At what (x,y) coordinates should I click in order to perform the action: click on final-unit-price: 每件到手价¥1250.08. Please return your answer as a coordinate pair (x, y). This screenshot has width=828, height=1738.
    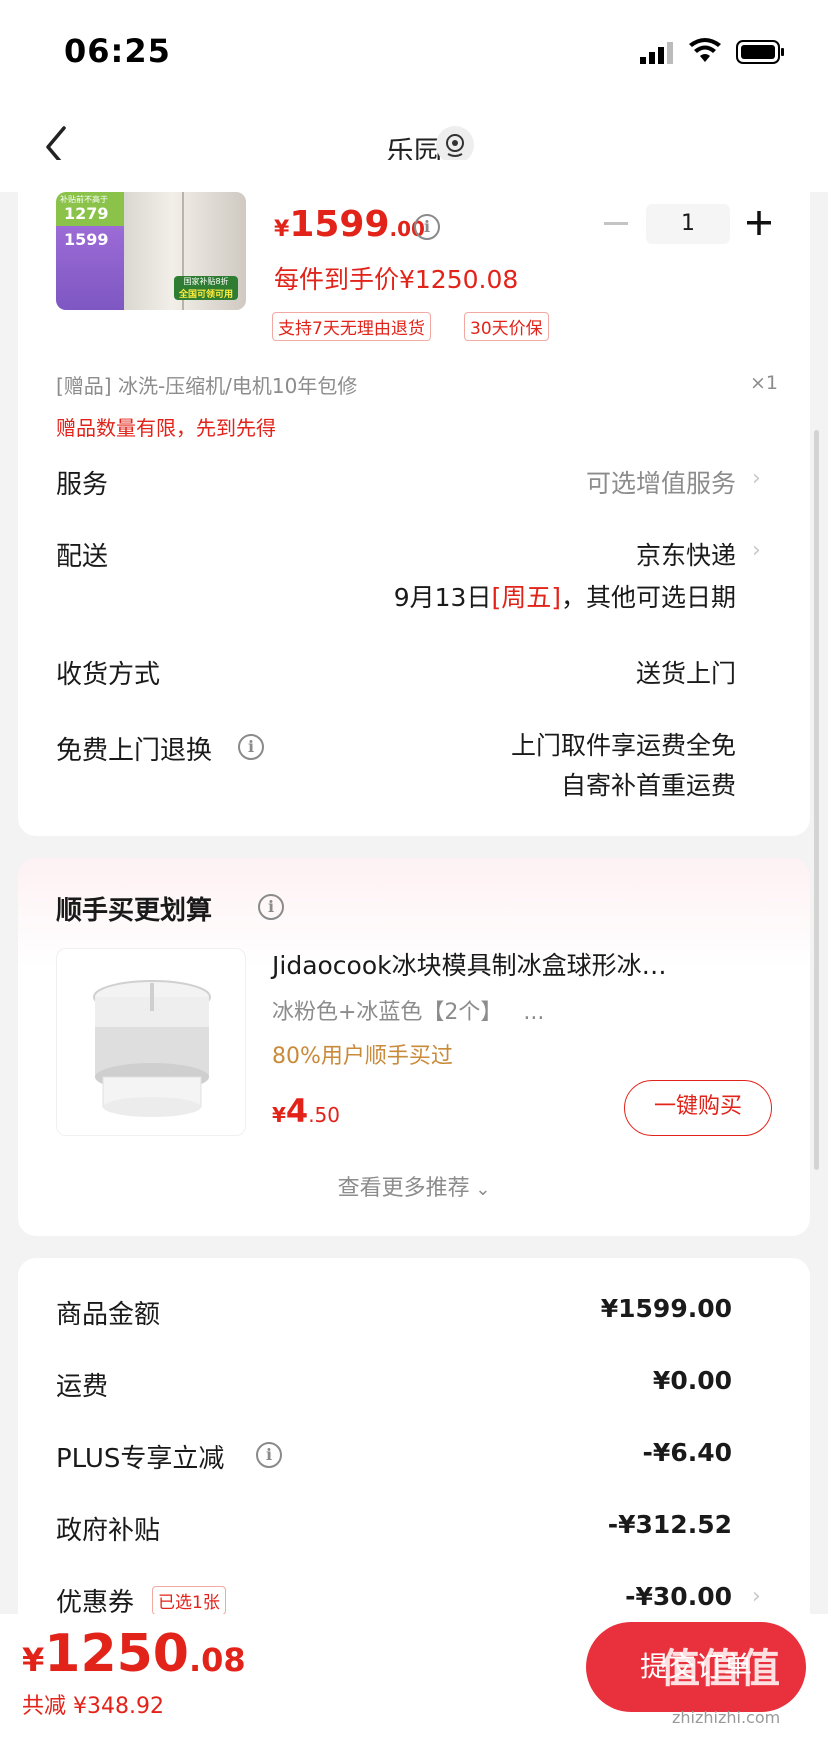
    Looking at the image, I should click on (396, 279).